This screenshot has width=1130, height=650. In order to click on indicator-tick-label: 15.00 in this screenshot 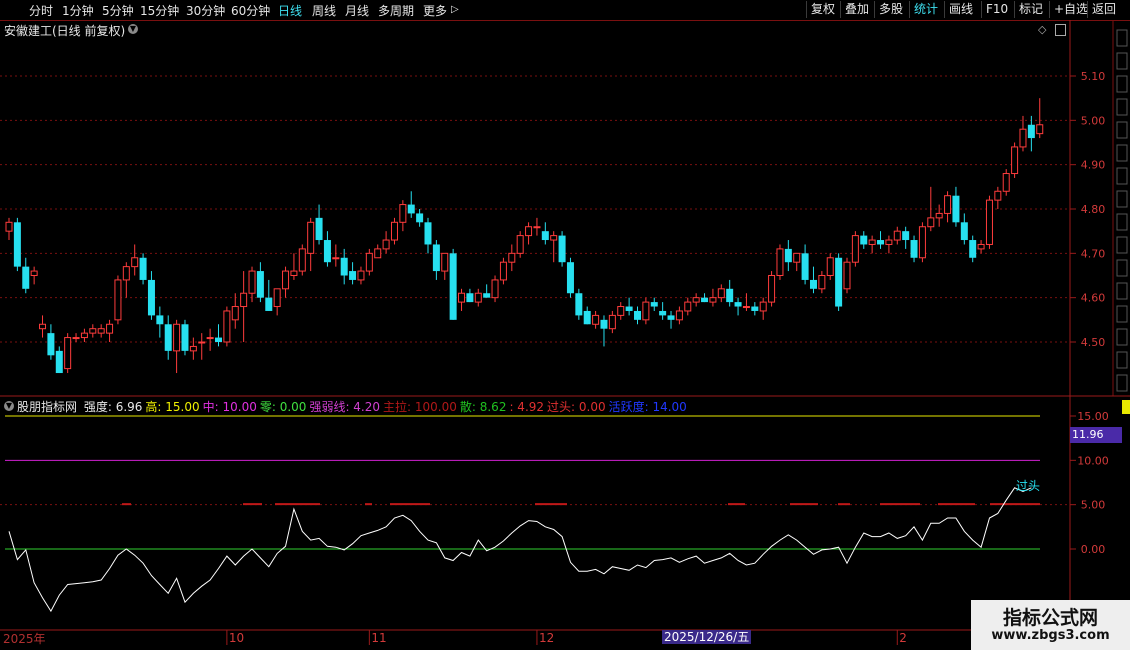, I will do `click(1093, 416)`.